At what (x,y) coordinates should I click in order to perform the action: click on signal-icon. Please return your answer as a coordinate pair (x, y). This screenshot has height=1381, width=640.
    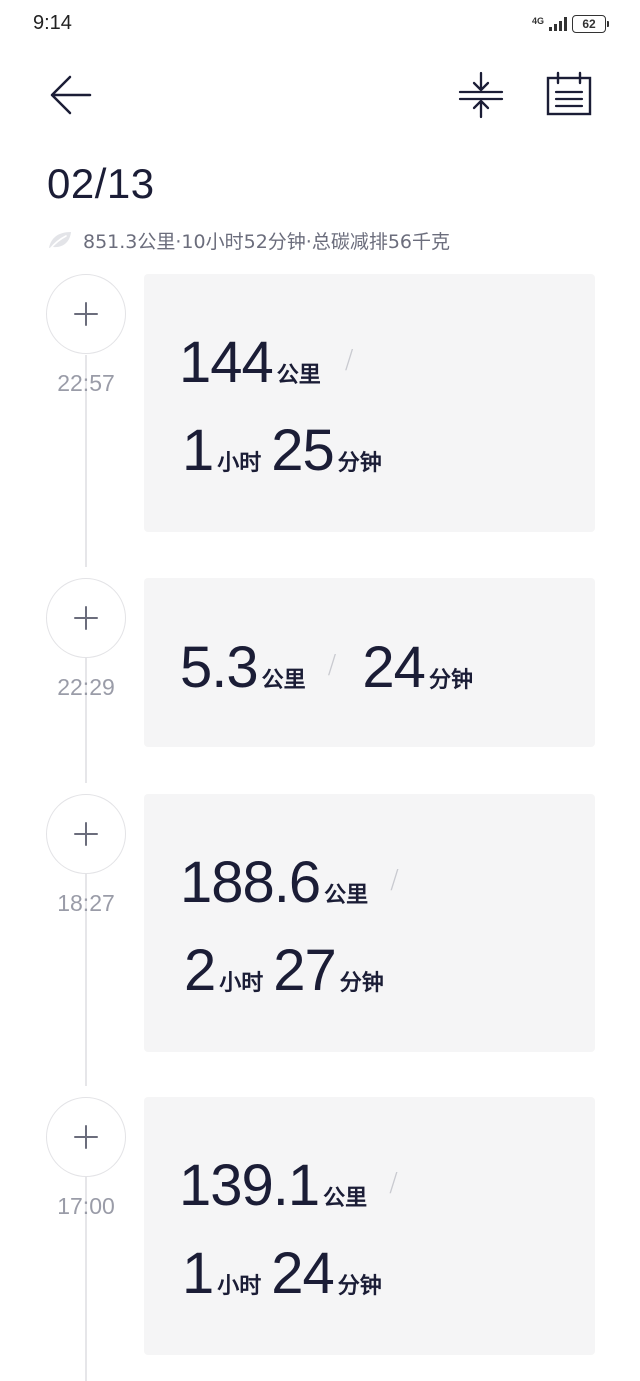
    Looking at the image, I should click on (558, 24).